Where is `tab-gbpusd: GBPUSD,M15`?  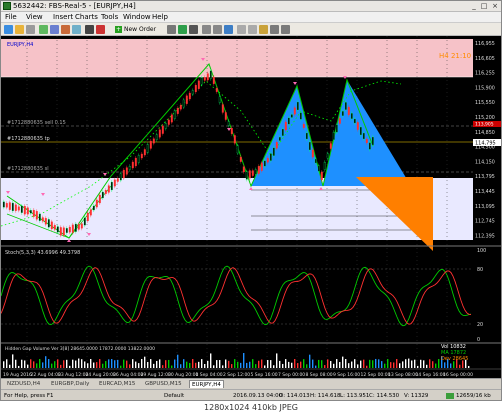
tab-gbpusd: GBPUSD,M15 is located at coordinates (163, 384).